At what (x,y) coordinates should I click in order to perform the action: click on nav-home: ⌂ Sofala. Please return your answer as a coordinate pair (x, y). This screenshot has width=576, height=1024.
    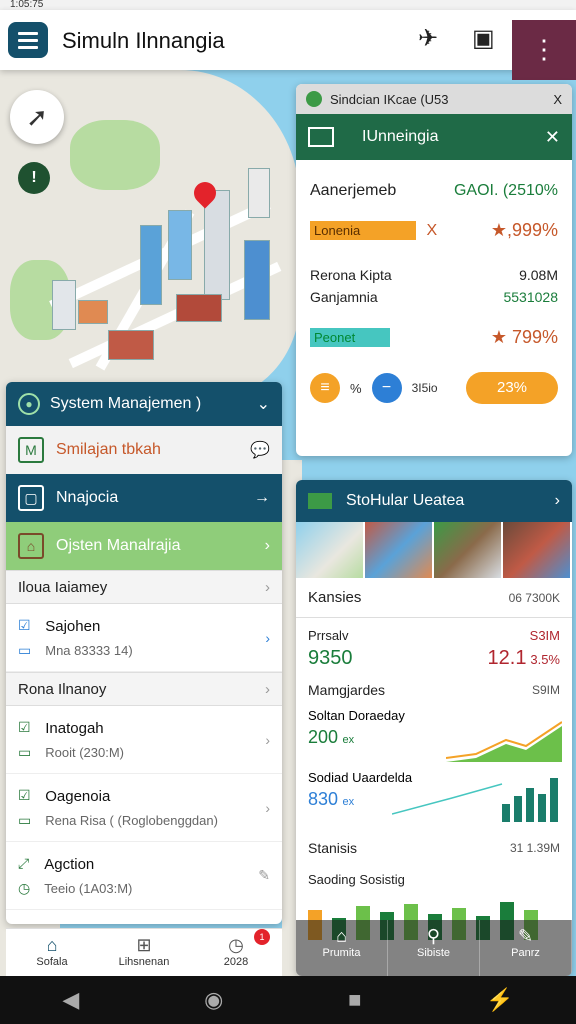
    Looking at the image, I should click on (52, 952).